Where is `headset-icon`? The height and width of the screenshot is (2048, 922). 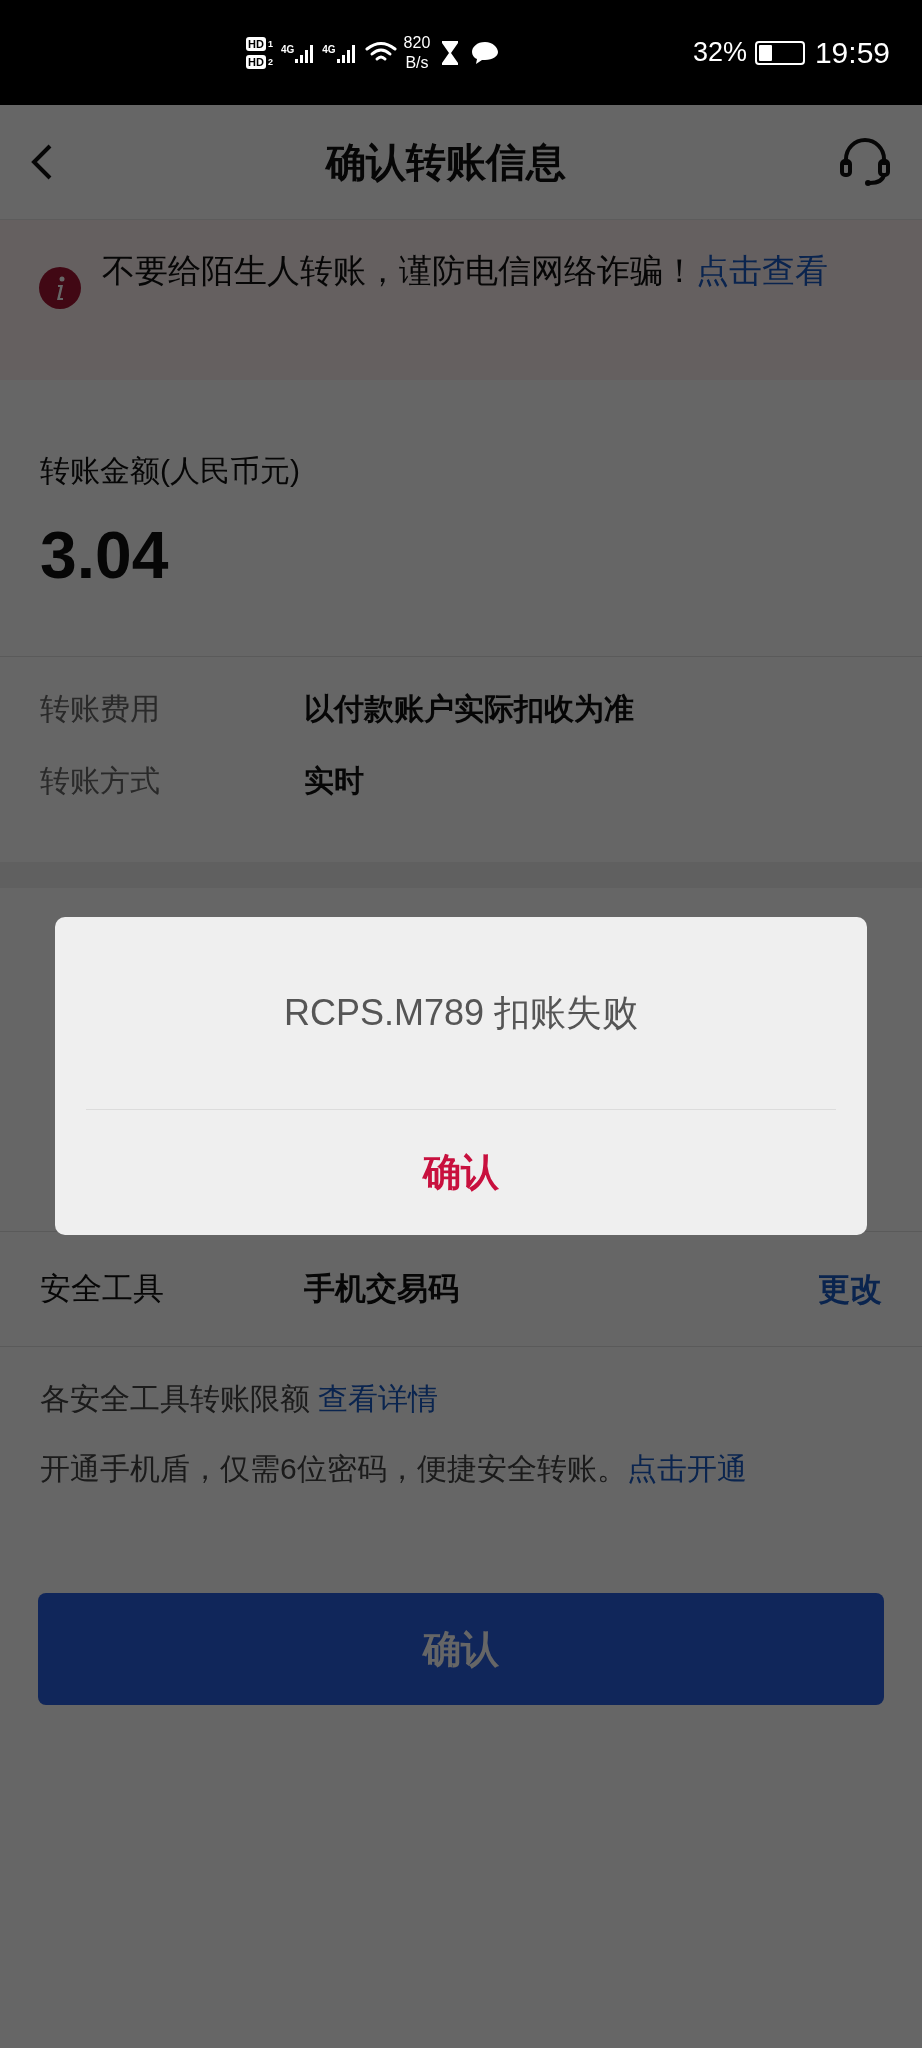
headset-icon is located at coordinates (865, 162).